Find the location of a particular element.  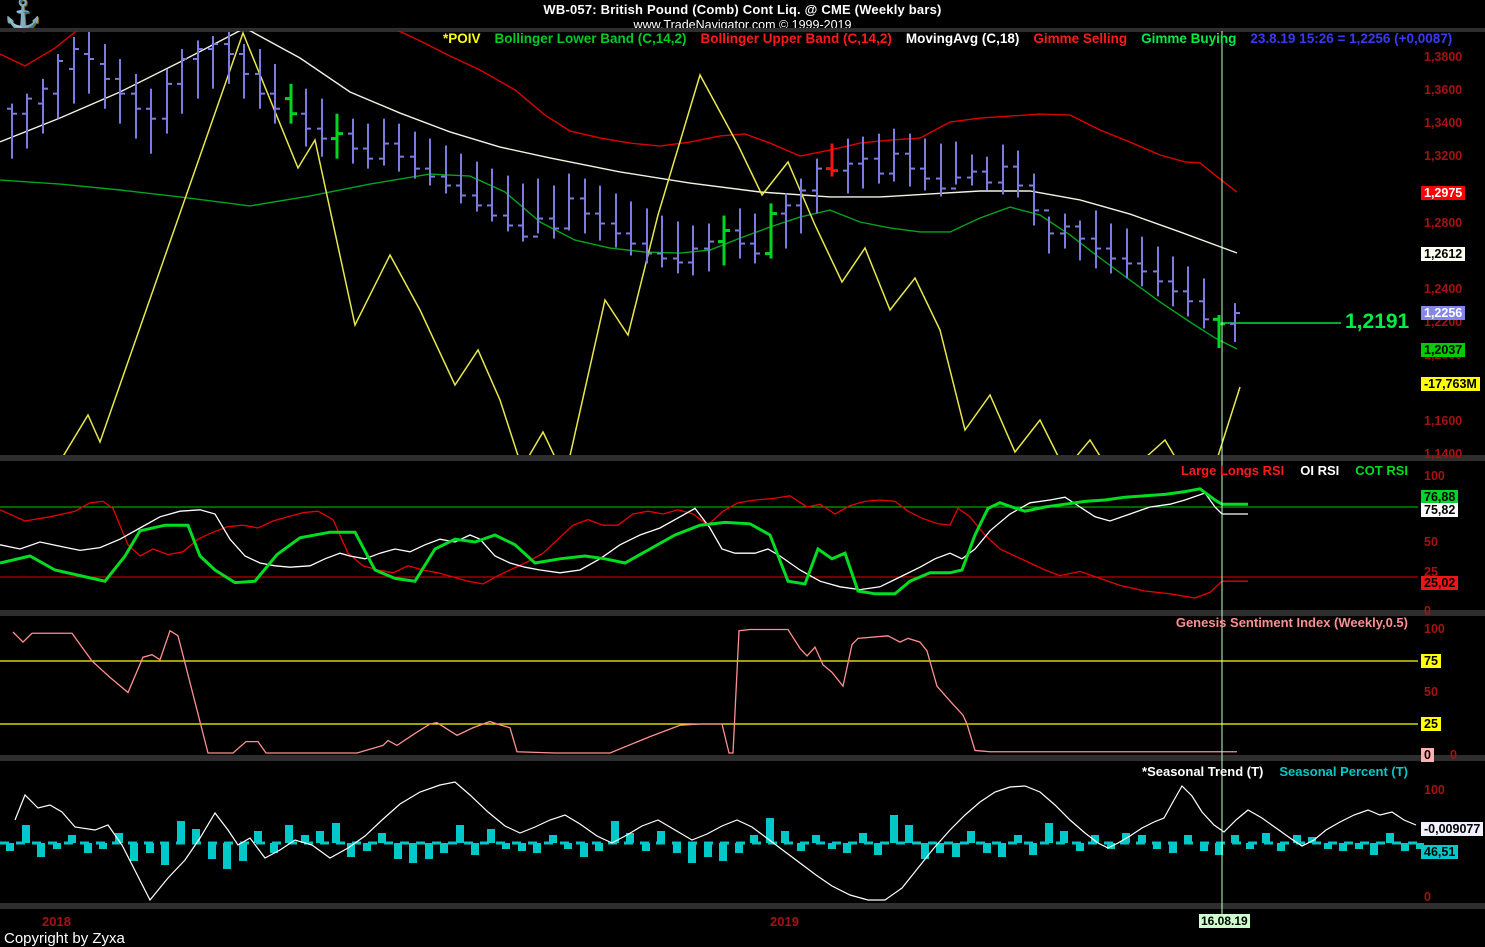

sentiment-legend-item-0: Genesis Sentiment Index (Weekly,0.5) is located at coordinates (1292, 622).